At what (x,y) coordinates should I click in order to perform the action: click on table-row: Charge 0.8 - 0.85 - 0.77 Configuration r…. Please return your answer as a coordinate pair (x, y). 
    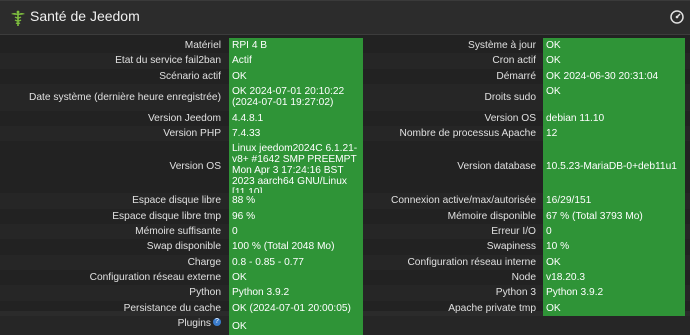
    Looking at the image, I should click on (345, 262).